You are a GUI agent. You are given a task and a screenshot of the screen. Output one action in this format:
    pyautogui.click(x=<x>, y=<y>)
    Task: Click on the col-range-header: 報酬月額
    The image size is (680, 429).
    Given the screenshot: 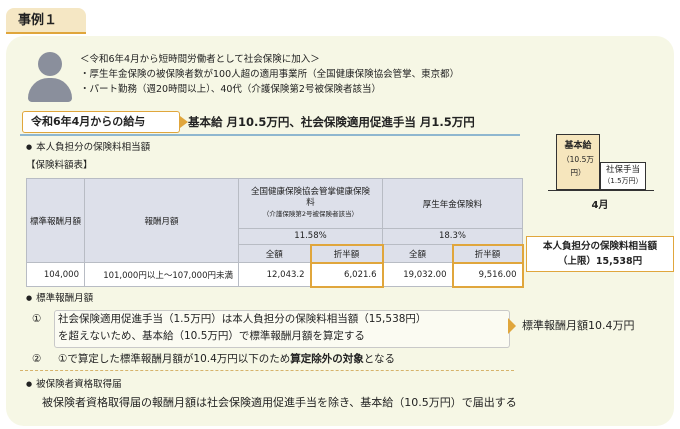 What is the action you would take?
    pyautogui.click(x=161, y=220)
    